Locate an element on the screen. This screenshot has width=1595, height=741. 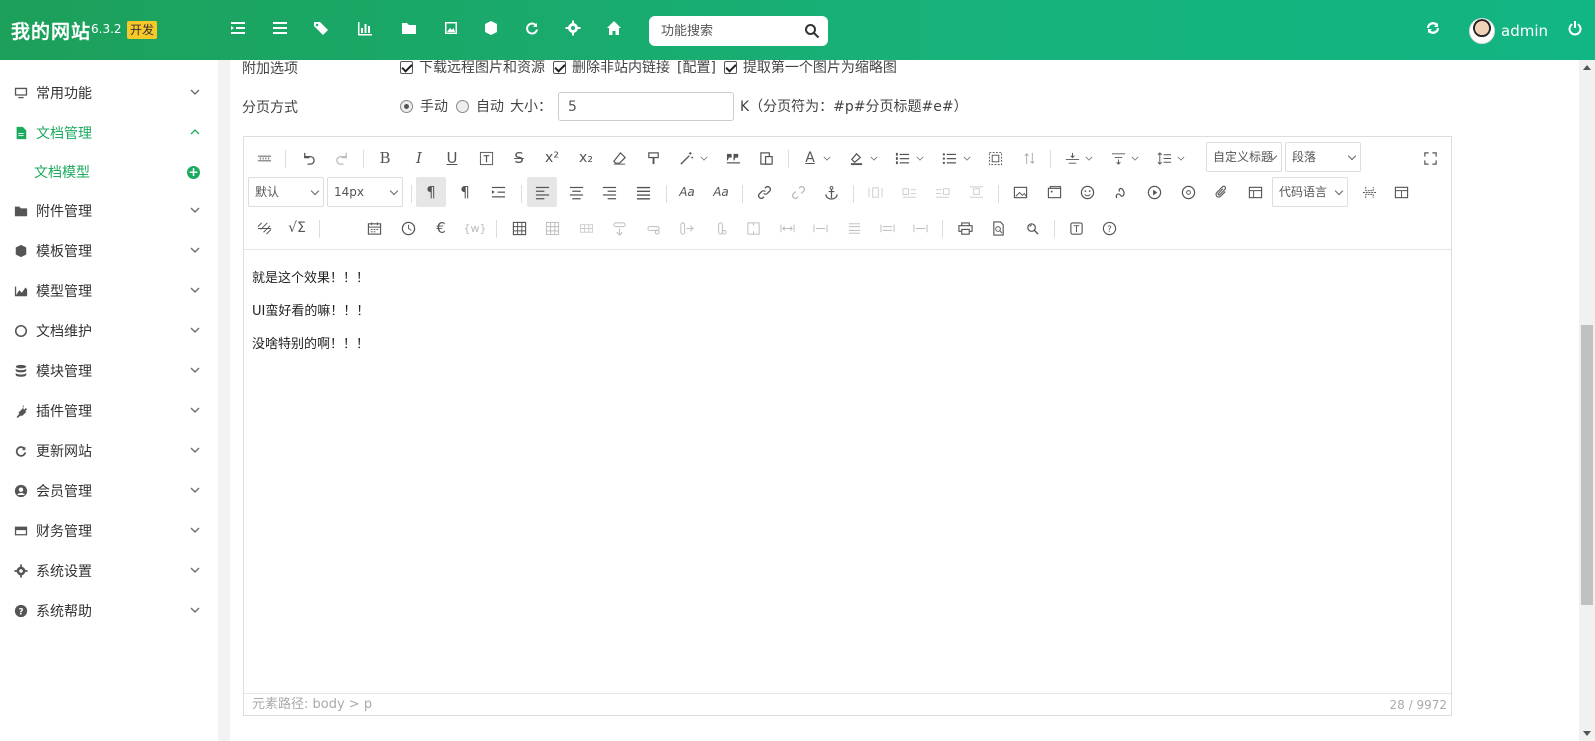
preview-icon is located at coordinates (998, 228).